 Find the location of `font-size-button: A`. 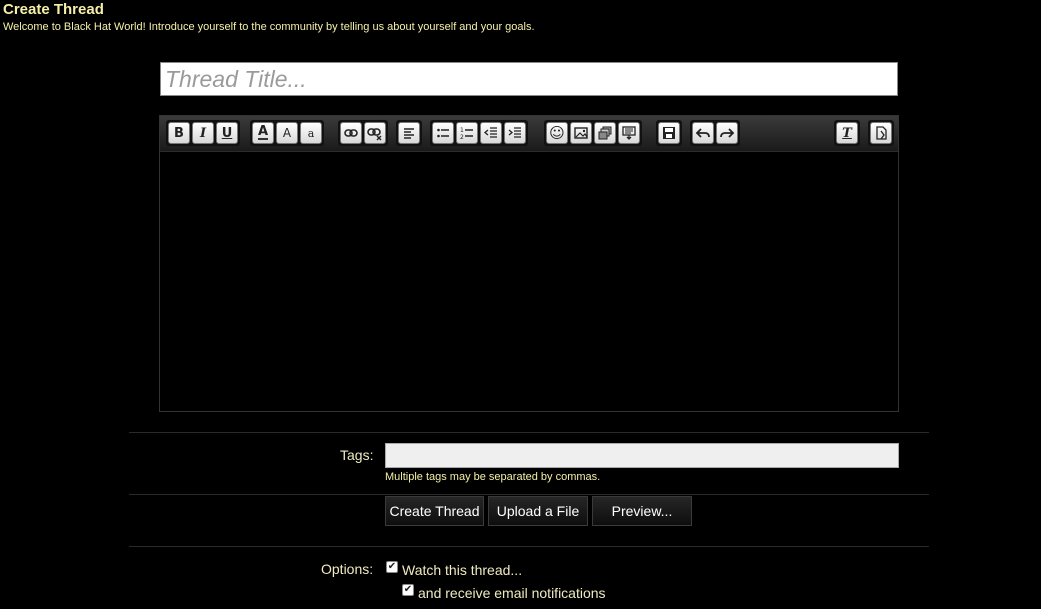

font-size-button: A is located at coordinates (287, 133).